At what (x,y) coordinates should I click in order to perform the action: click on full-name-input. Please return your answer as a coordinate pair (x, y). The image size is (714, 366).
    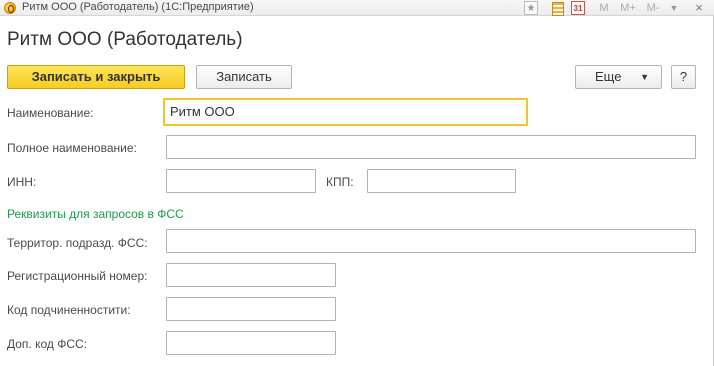
    Looking at the image, I should click on (431, 147).